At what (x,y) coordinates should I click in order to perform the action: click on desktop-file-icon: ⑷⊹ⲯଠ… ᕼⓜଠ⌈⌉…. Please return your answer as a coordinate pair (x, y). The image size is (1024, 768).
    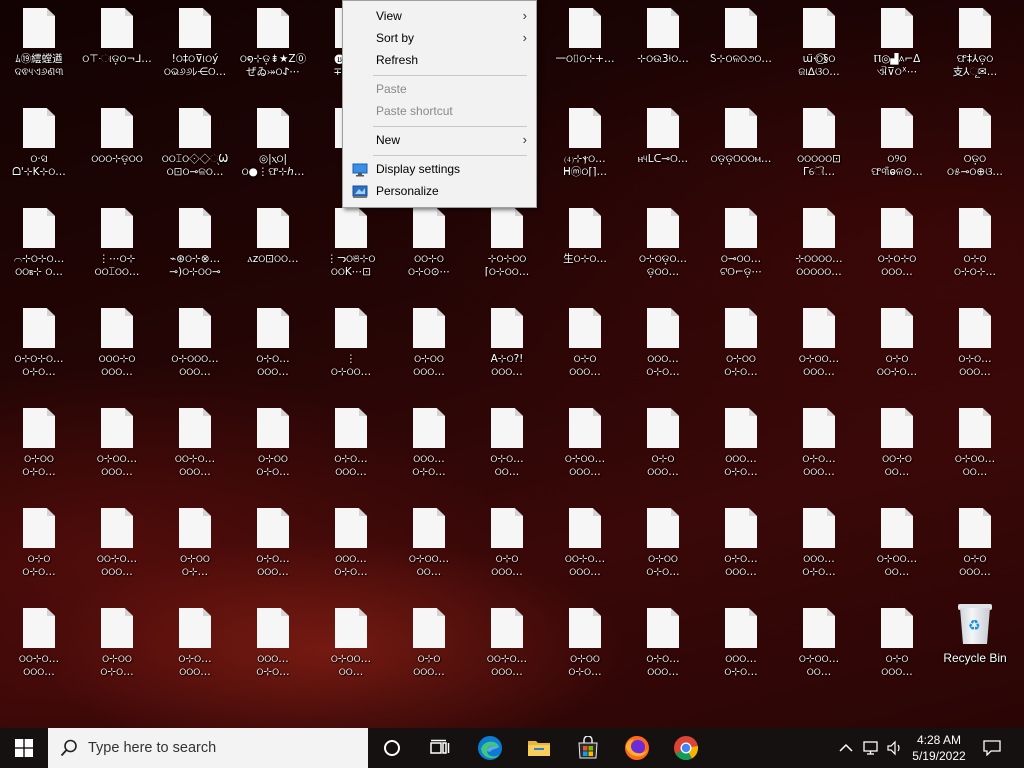
    Looking at the image, I should click on (585, 151).